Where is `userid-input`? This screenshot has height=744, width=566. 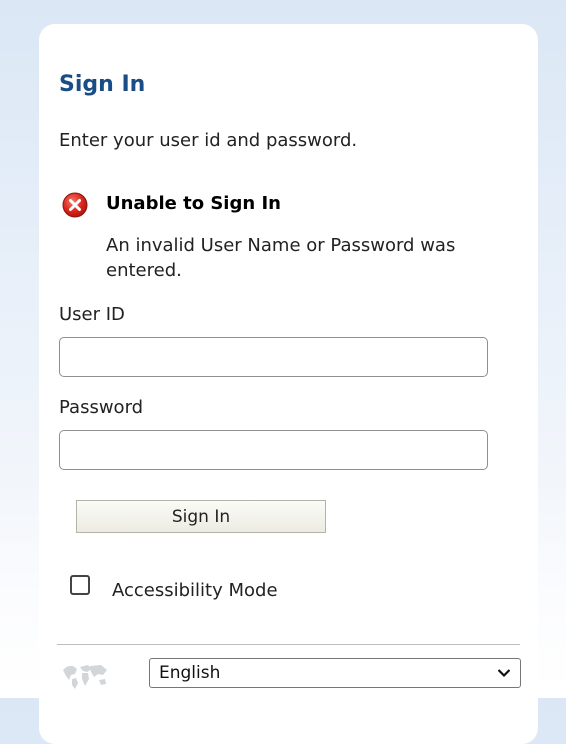
userid-input is located at coordinates (273, 357).